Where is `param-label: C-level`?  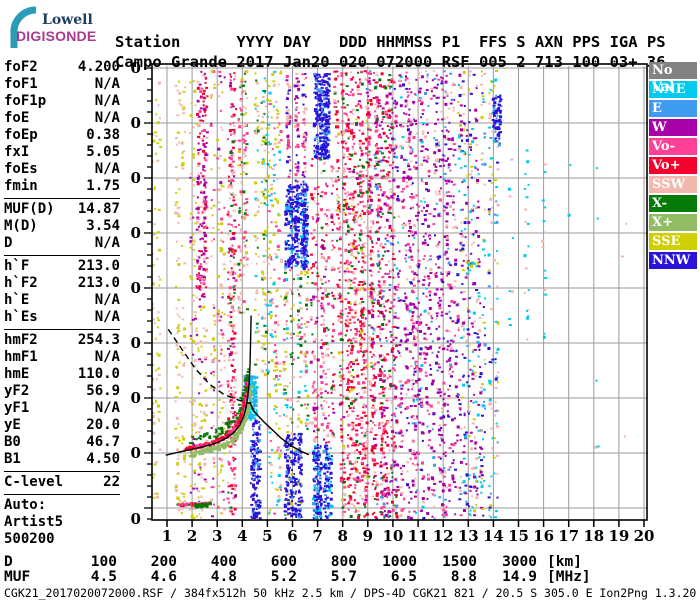 param-label: C-level is located at coordinates (34, 482).